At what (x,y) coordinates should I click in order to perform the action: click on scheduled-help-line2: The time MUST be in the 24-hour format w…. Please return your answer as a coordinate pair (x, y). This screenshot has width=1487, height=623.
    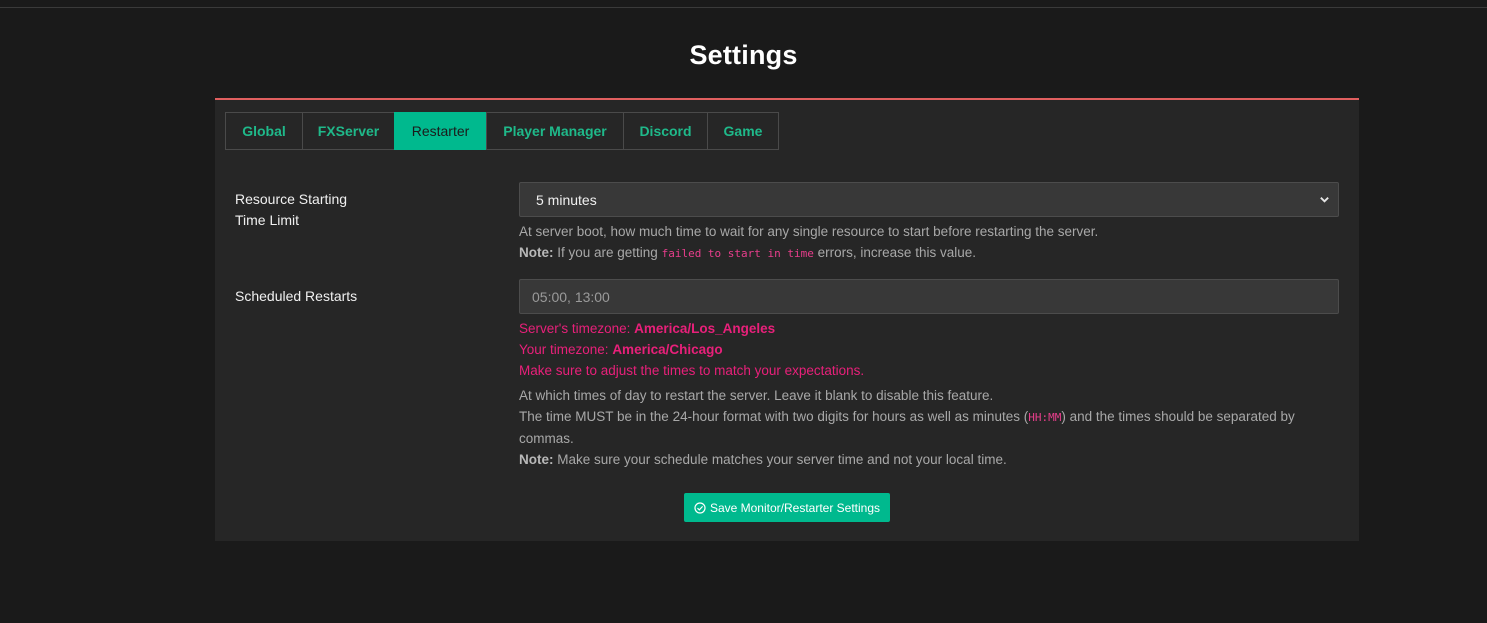
    Looking at the image, I should click on (929, 417).